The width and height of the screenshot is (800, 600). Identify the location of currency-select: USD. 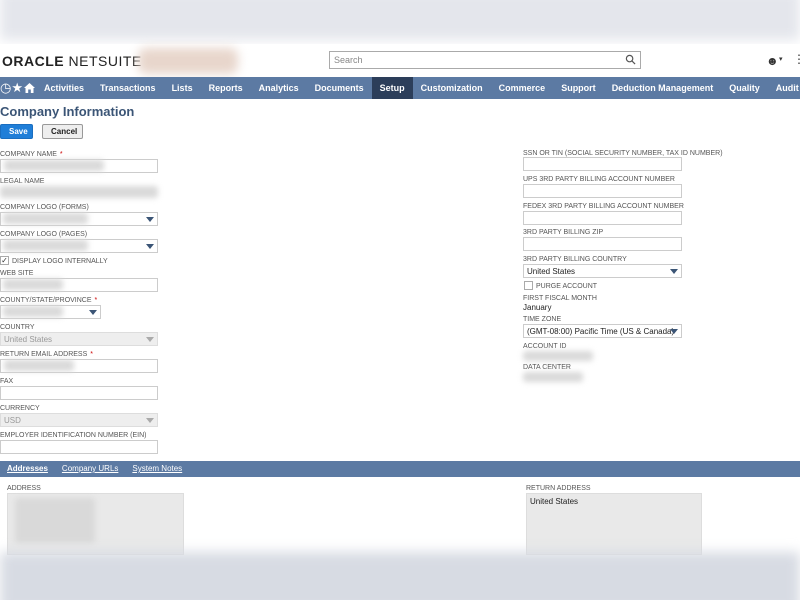
(79, 420).